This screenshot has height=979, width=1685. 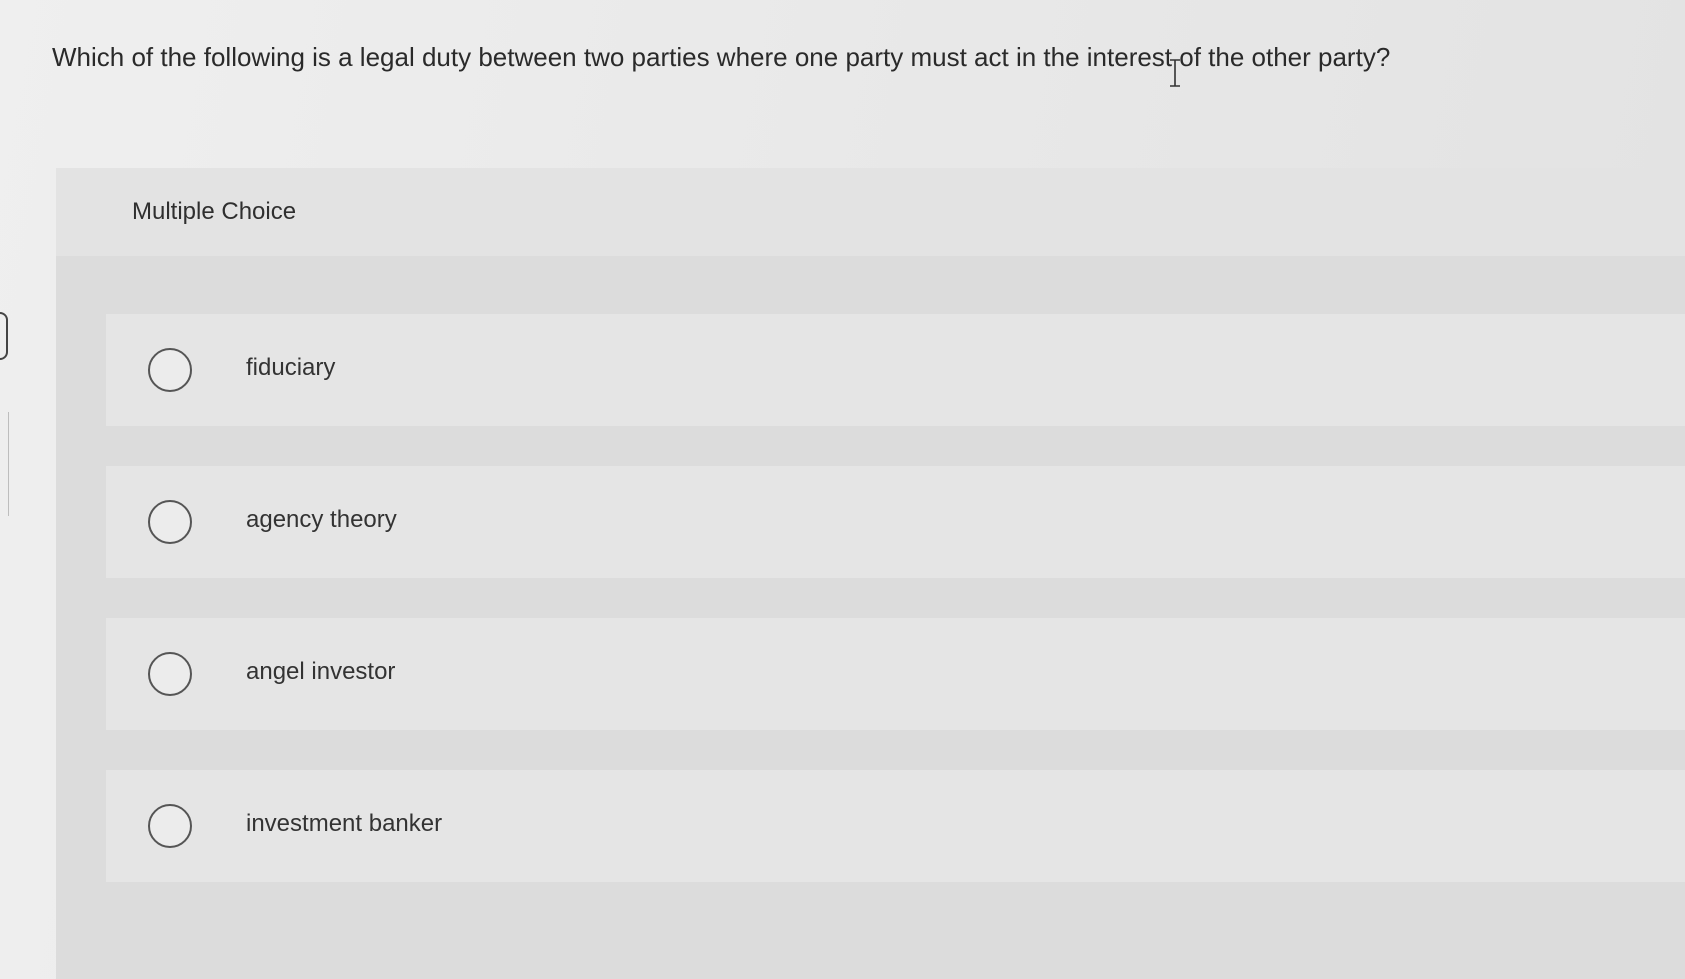 I want to click on panel-header: Multiple Choice, so click(x=870, y=212).